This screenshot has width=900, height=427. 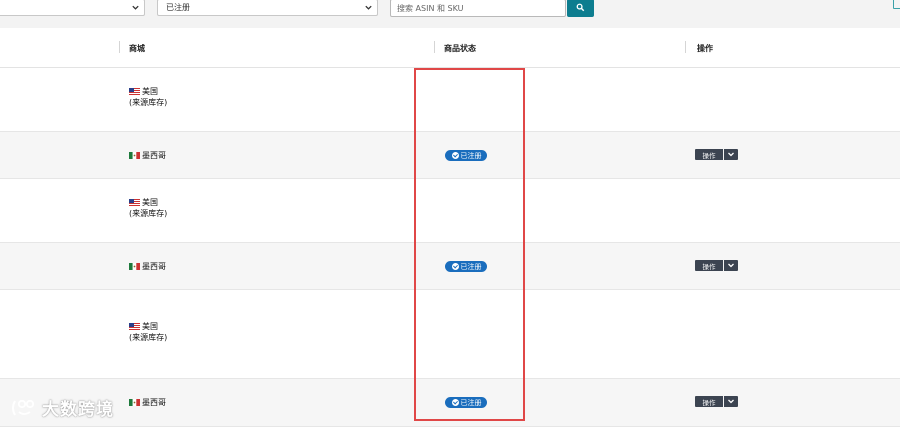 I want to click on search-icon, so click(x=580, y=7).